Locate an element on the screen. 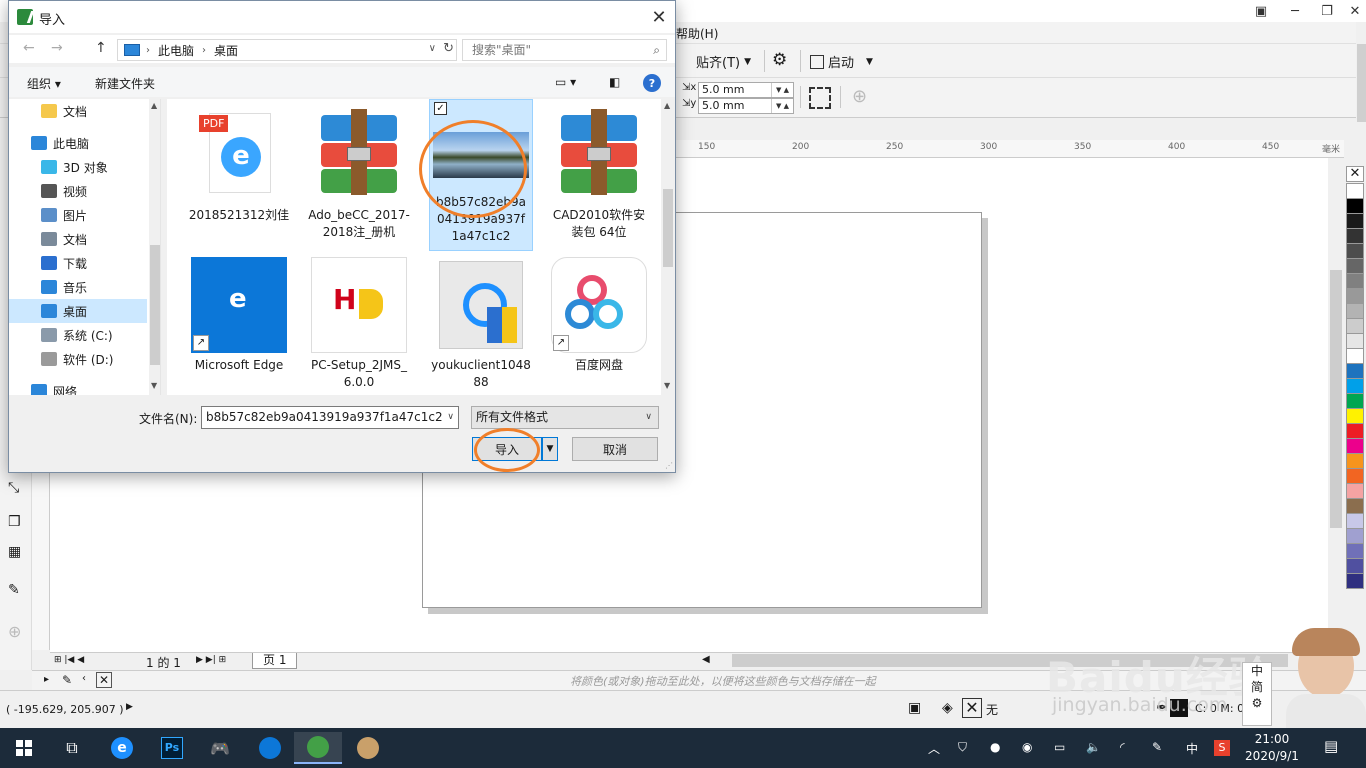 This screenshot has height=768, width=1366. no-color-swatch: ✕ is located at coordinates (1355, 174).